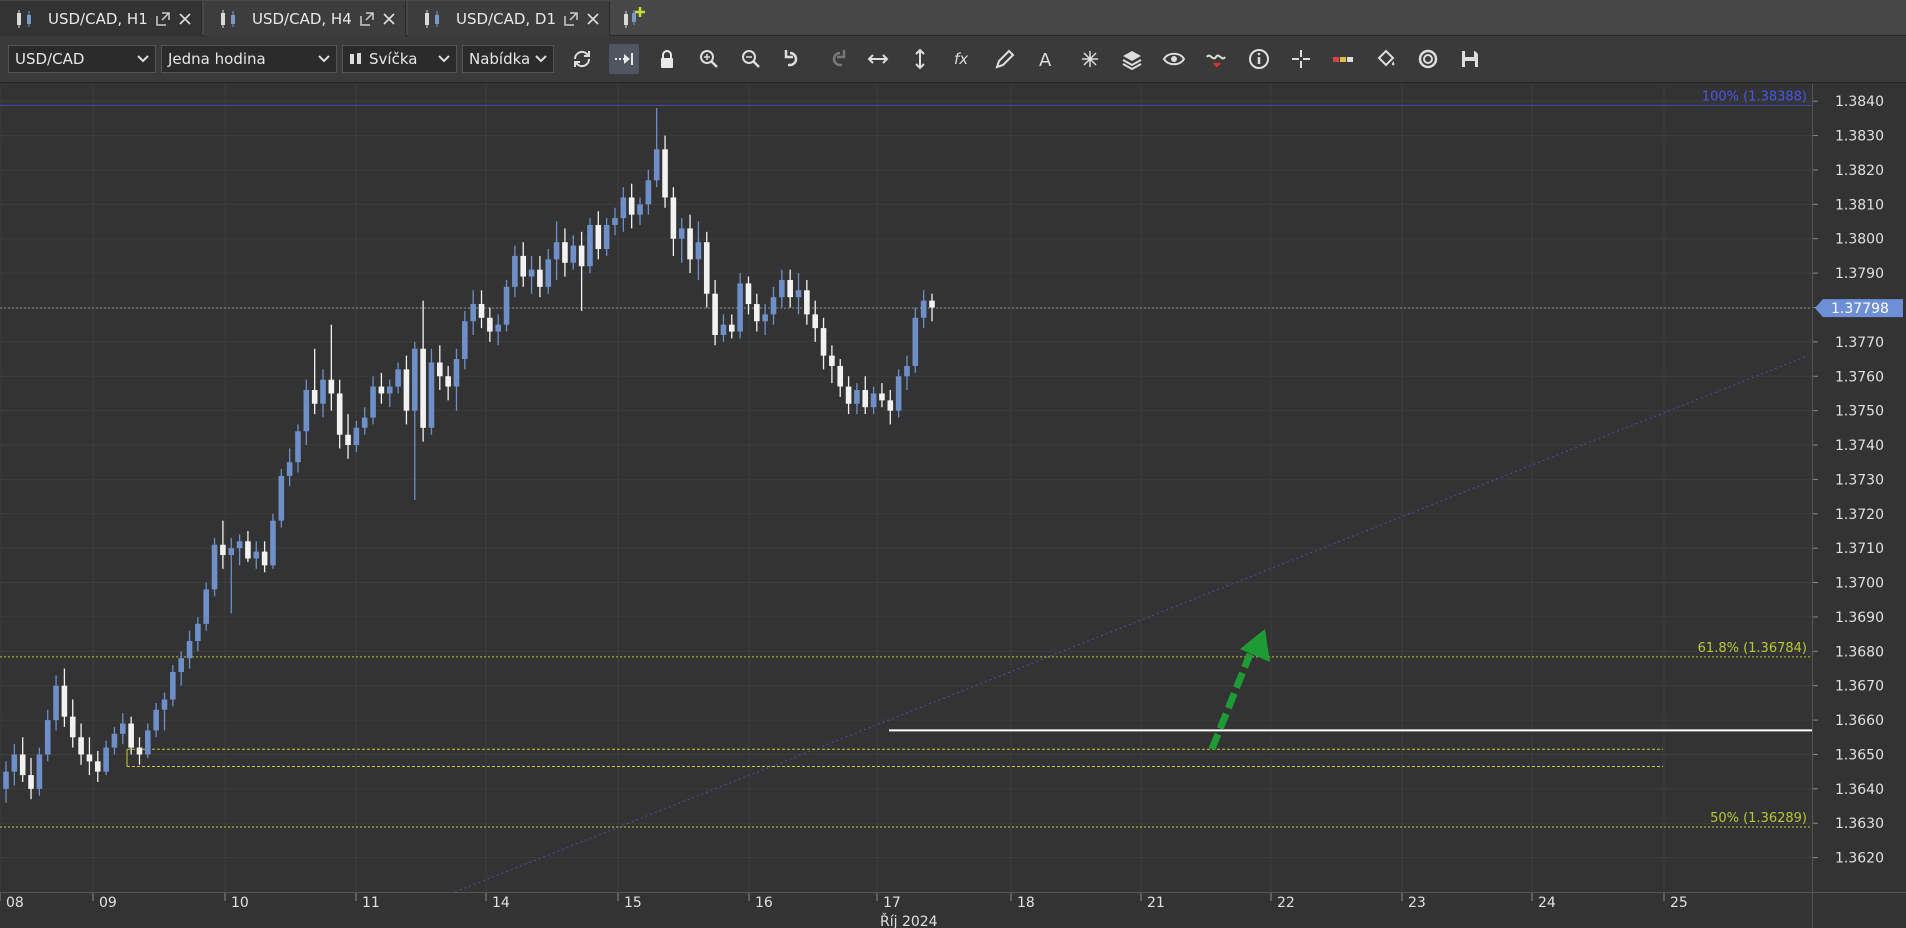  I want to click on time-axis-svg: 08 09 10 11 14 15 16 17 18 21 22 23 24 25 Říj 2024, so click(844, 910).